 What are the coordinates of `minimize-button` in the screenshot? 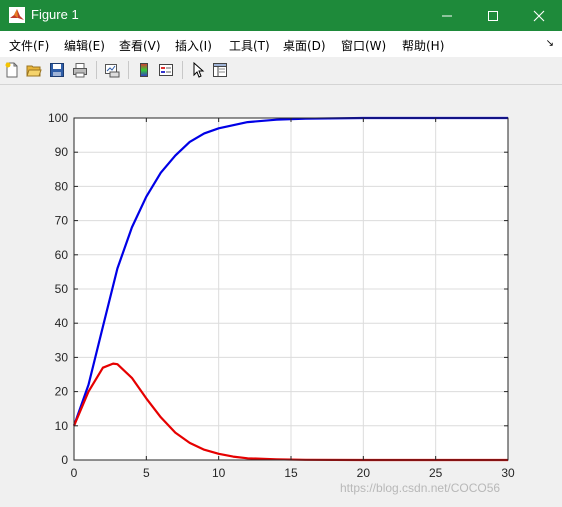 It's located at (447, 15).